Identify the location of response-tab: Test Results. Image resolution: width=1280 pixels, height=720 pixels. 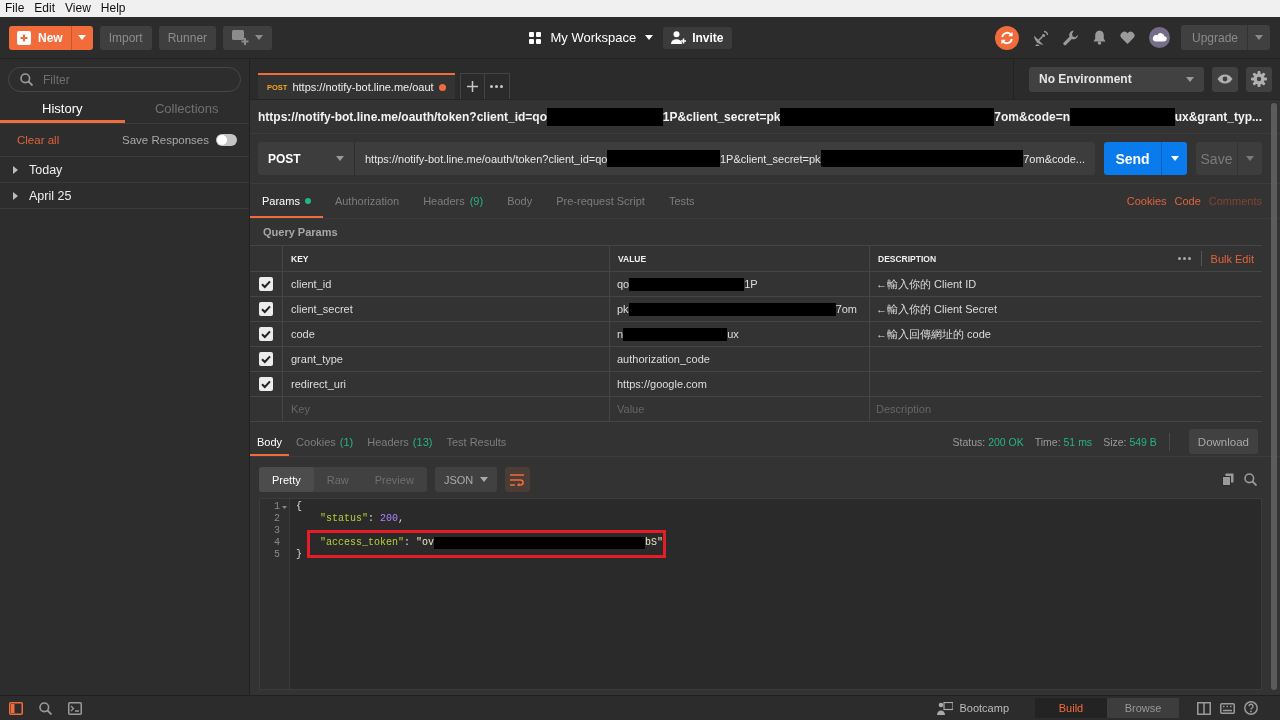
(476, 441).